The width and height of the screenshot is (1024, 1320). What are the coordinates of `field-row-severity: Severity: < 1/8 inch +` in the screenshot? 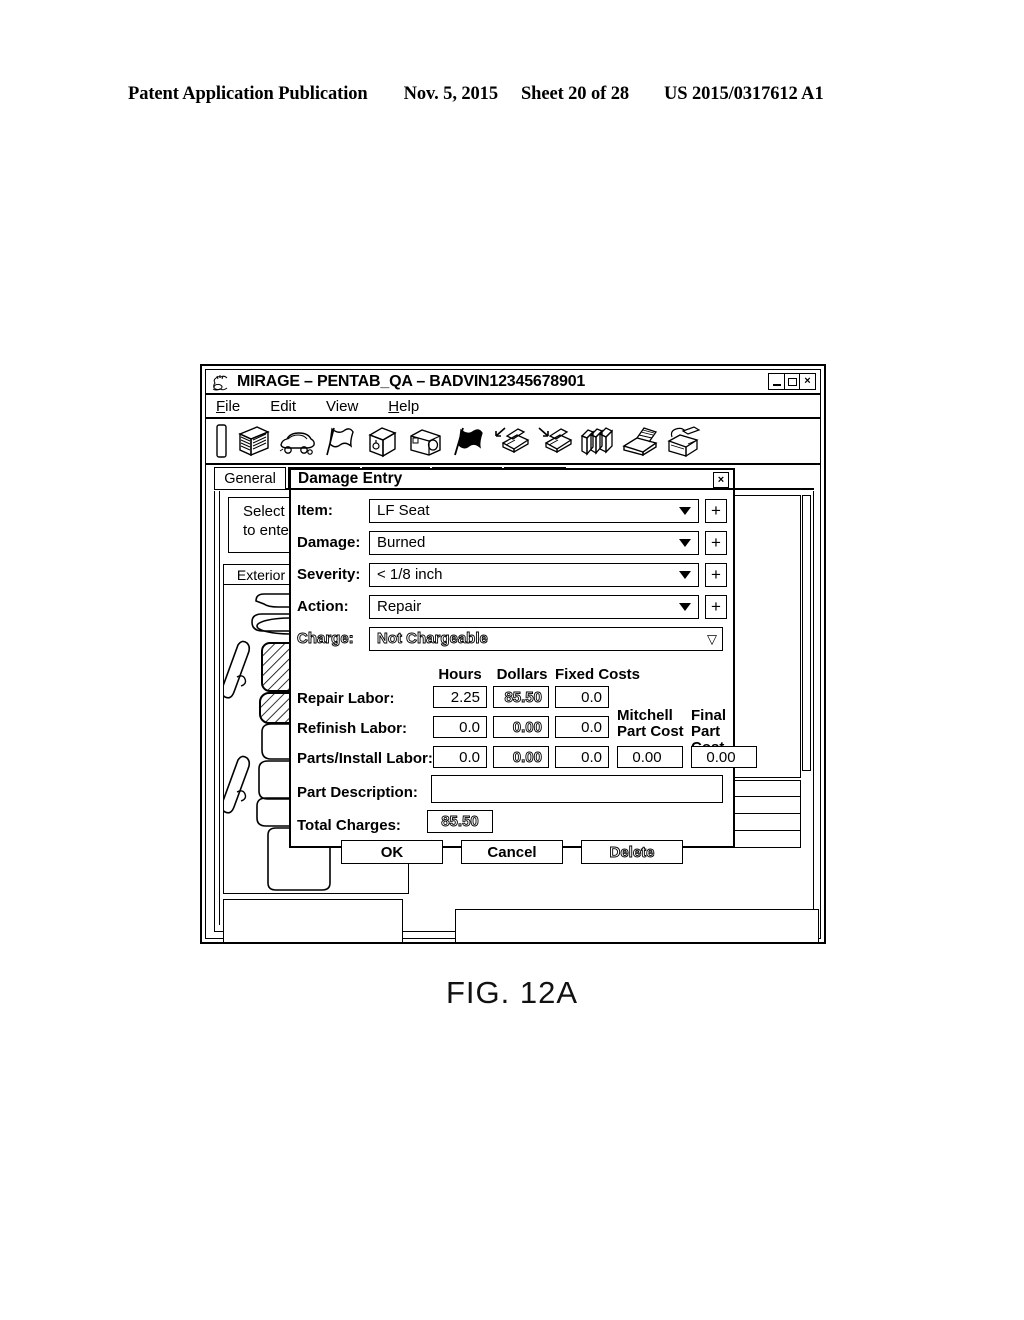 It's located at (512, 574).